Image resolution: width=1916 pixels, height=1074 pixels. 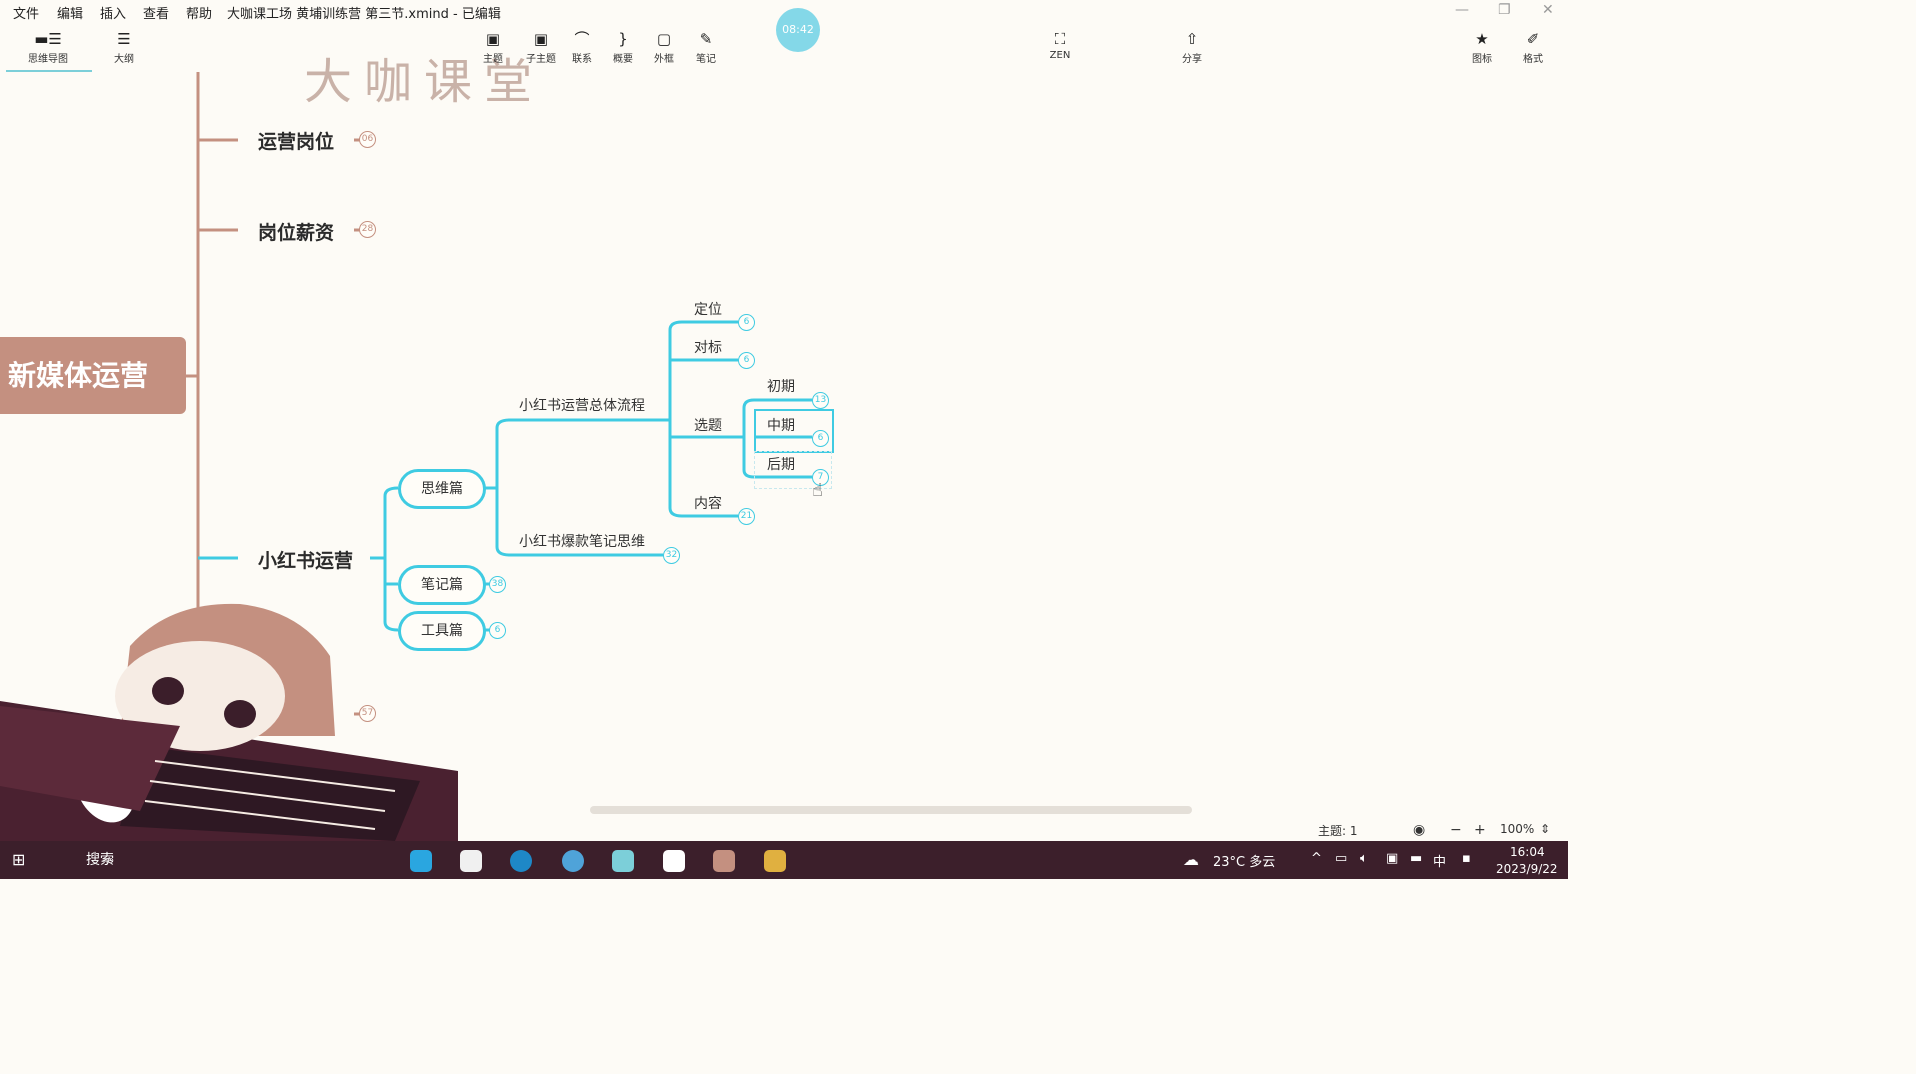 What do you see at coordinates (1466, 858) in the screenshot?
I see `app-tray-icon: ▪` at bounding box center [1466, 858].